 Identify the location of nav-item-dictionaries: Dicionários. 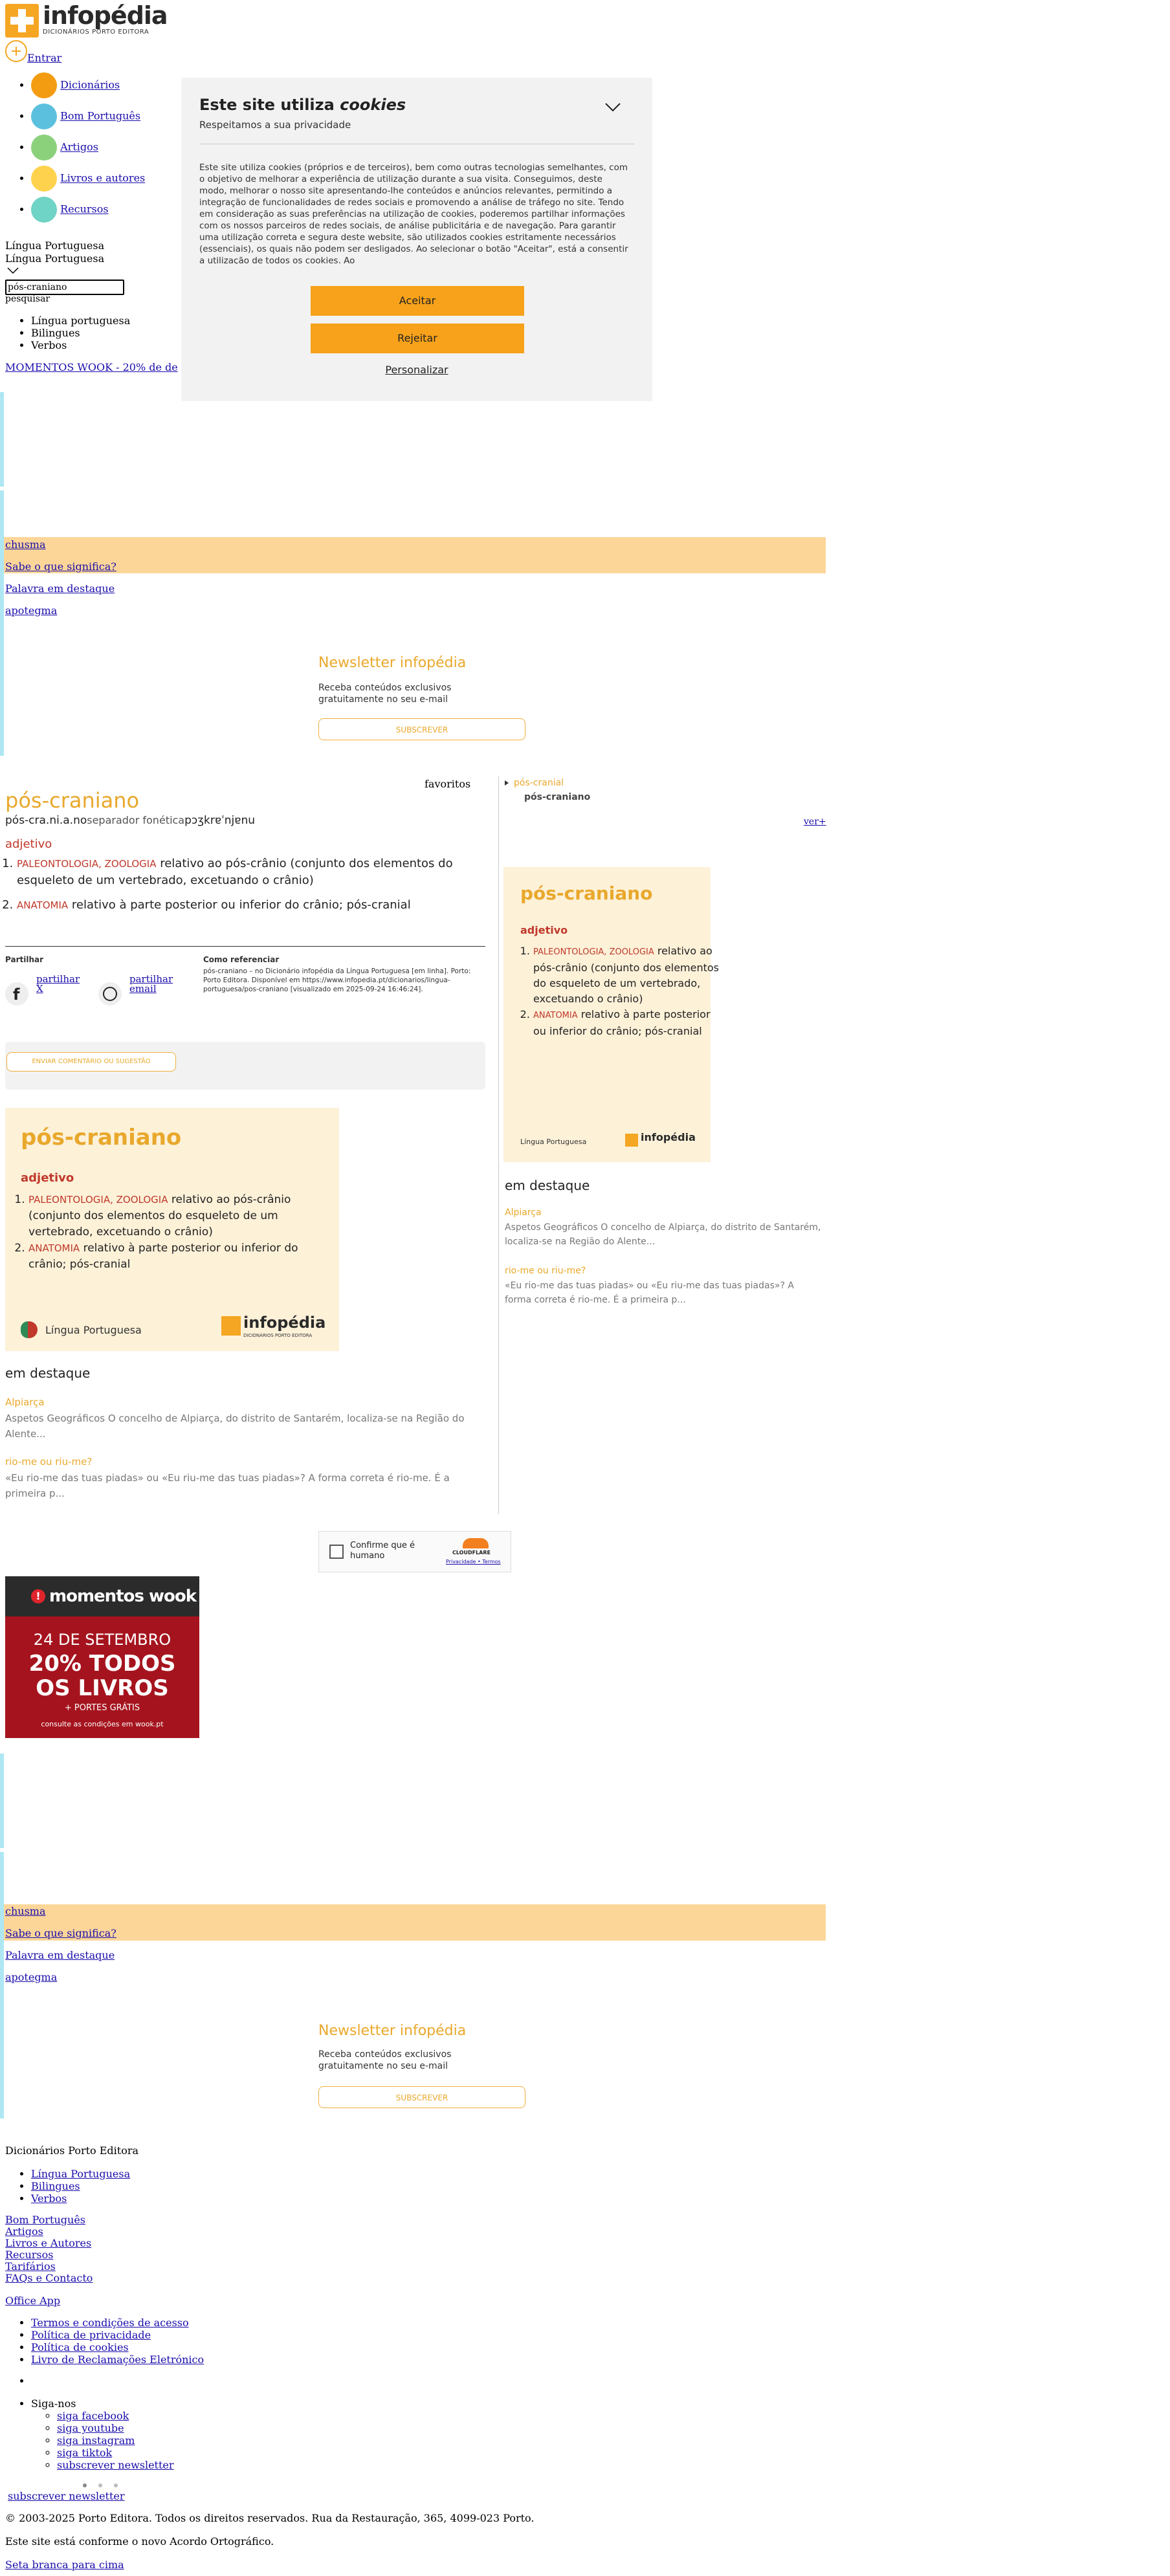
(88, 88).